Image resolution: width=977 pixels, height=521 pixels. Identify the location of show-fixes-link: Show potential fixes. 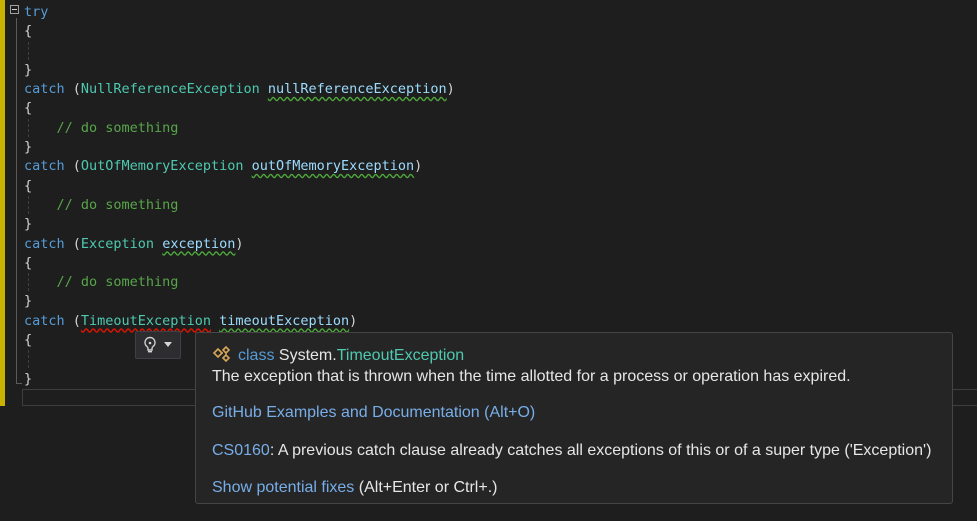
(283, 487).